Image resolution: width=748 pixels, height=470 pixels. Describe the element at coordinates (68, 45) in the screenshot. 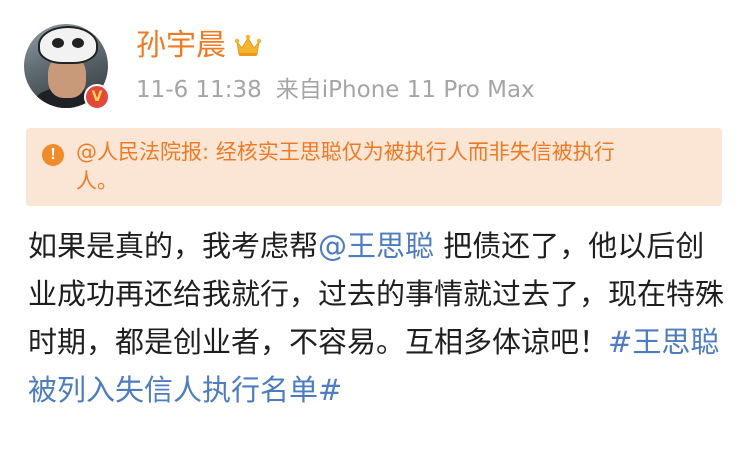

I see `panda-hat-icon` at that location.